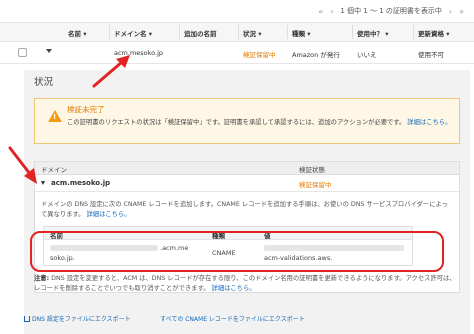 This screenshot has width=474, height=334. What do you see at coordinates (315, 185) in the screenshot?
I see `domain-row-status: 検証保留中` at bounding box center [315, 185].